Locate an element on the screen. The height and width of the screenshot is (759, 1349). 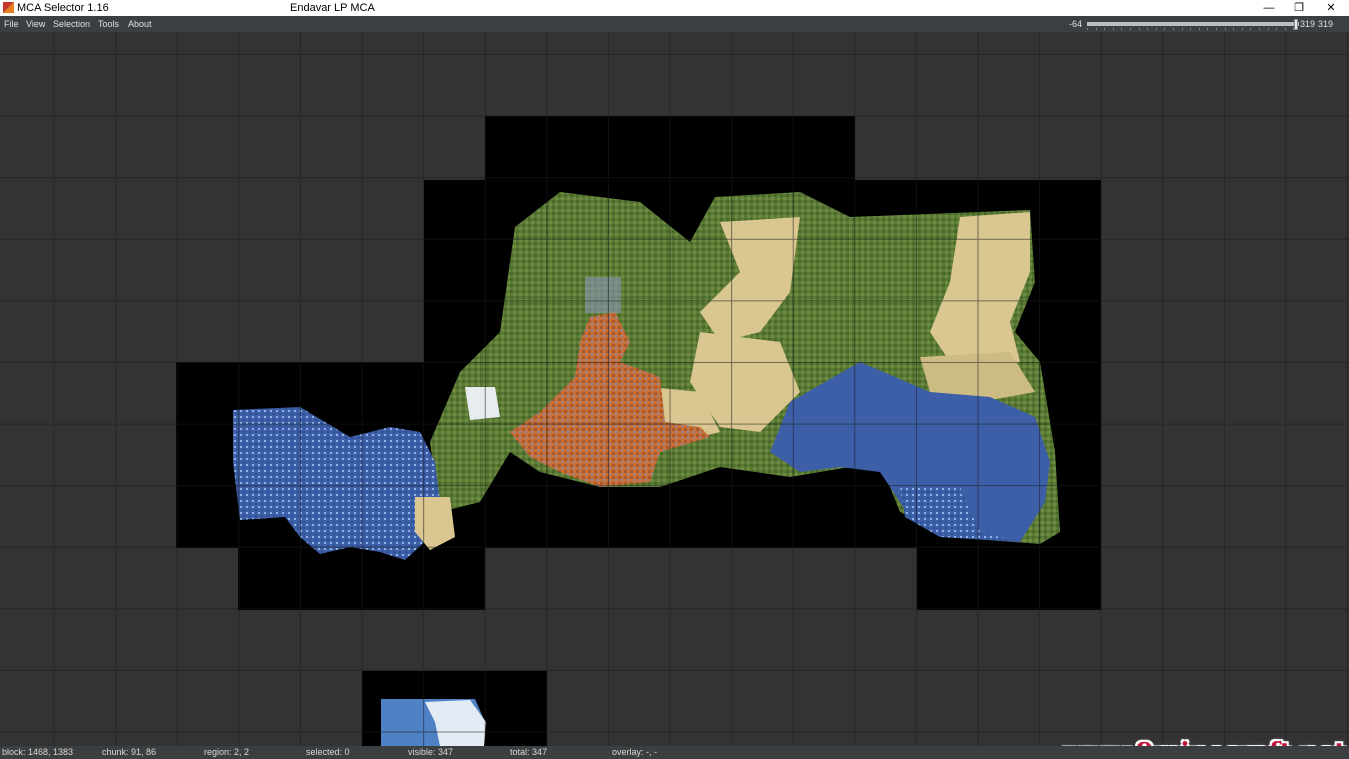
height-min-label: -64 is located at coordinates (1076, 24).